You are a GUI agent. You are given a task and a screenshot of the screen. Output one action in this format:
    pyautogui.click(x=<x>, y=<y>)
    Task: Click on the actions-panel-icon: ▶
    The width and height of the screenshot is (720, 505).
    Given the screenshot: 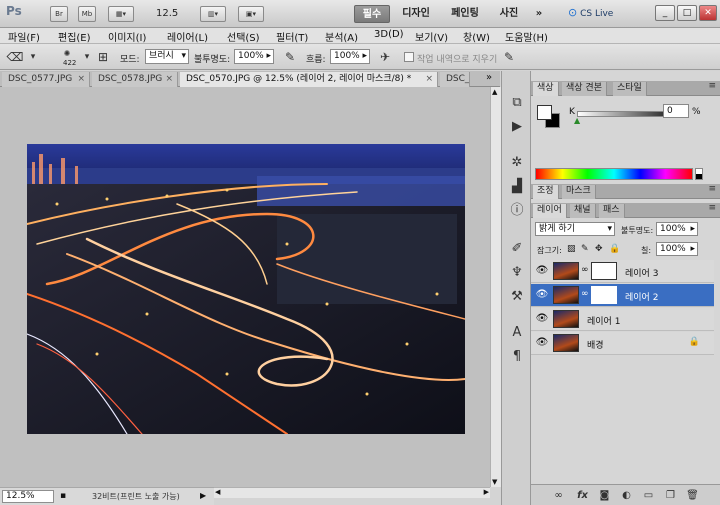 What is the action you would take?
    pyautogui.click(x=517, y=127)
    